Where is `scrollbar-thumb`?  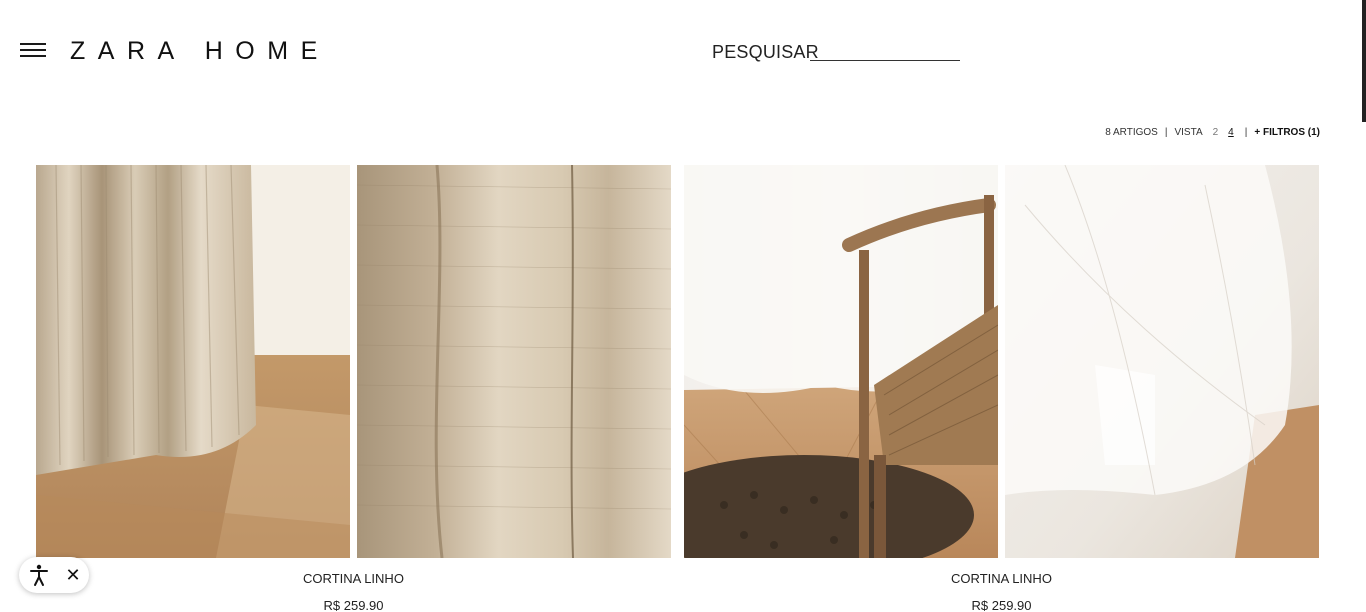
scrollbar-thumb is located at coordinates (1364, 61).